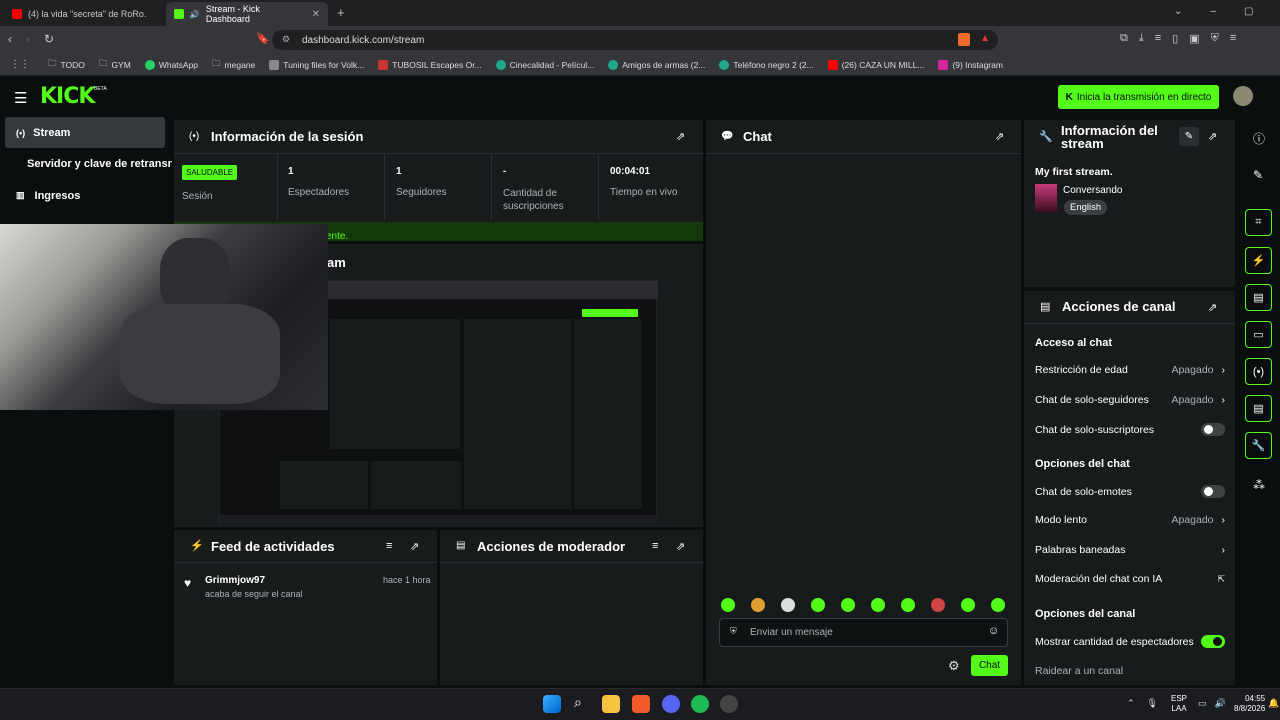 The height and width of the screenshot is (720, 1280). I want to click on new-tab-button: +, so click(341, 12).